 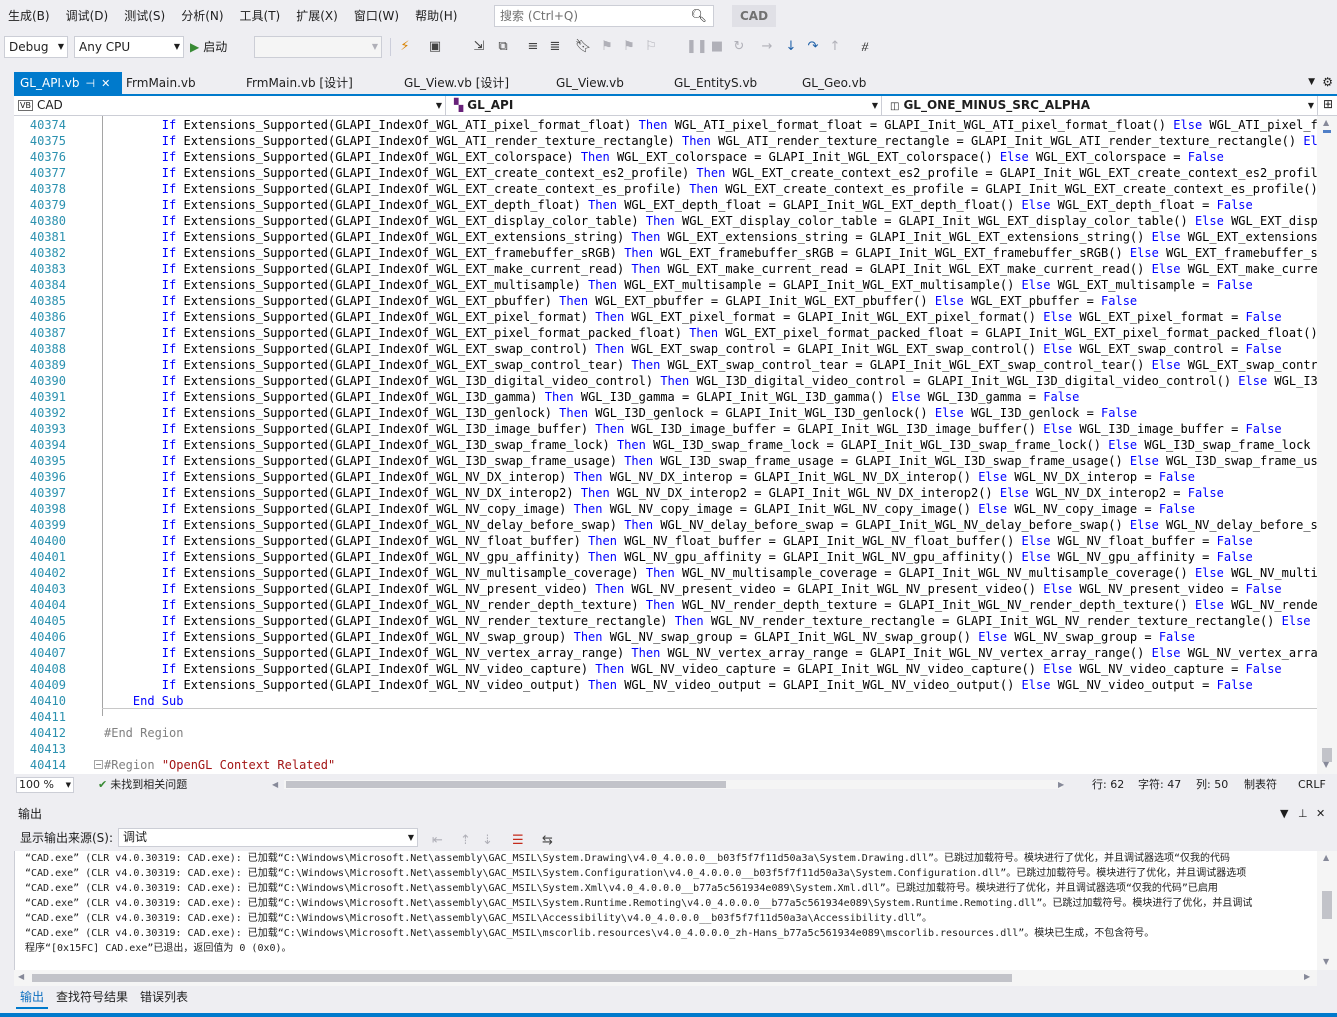 What do you see at coordinates (87, 16) in the screenshot?
I see `menu-debug: 调试(D)` at bounding box center [87, 16].